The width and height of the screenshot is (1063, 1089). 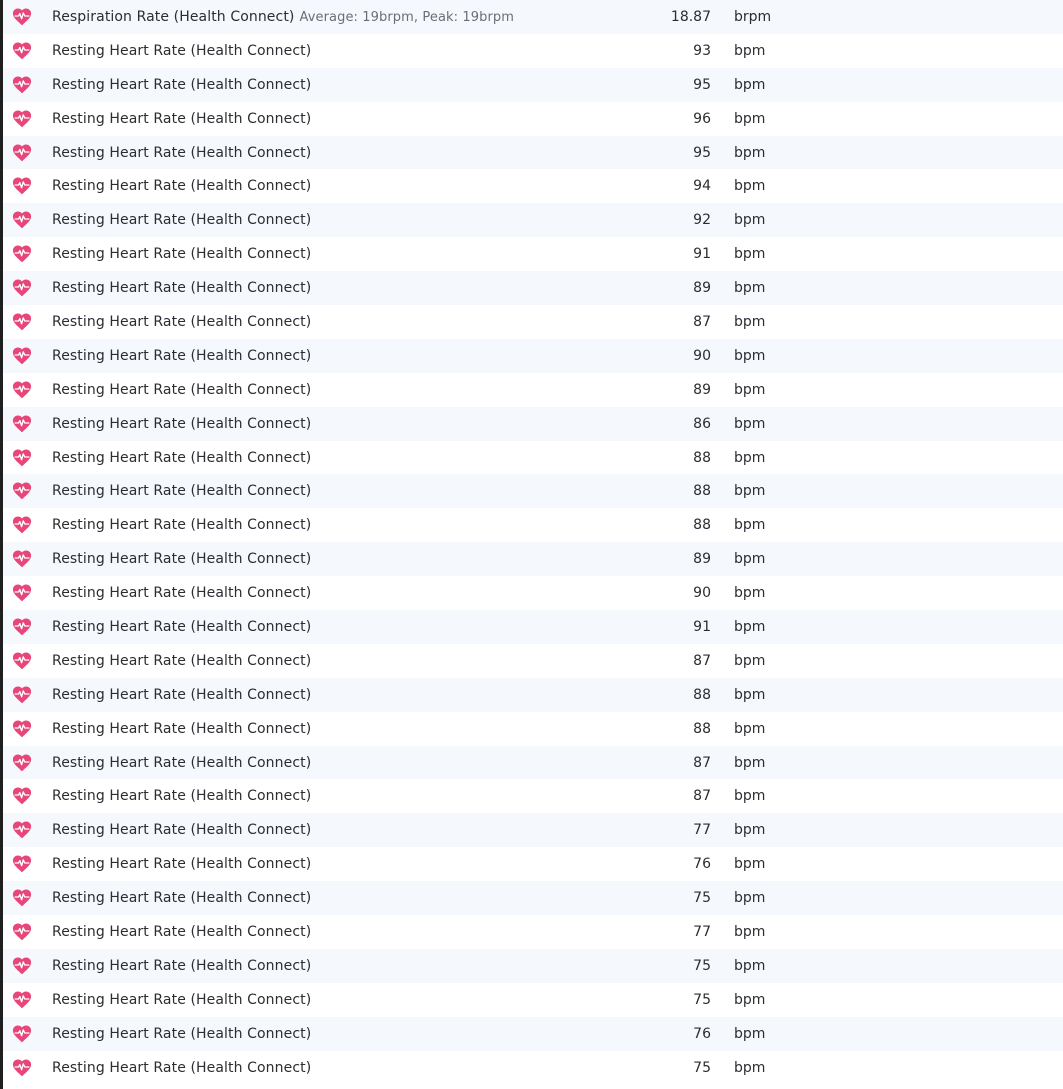 I want to click on record-value: 88, so click(x=702, y=525).